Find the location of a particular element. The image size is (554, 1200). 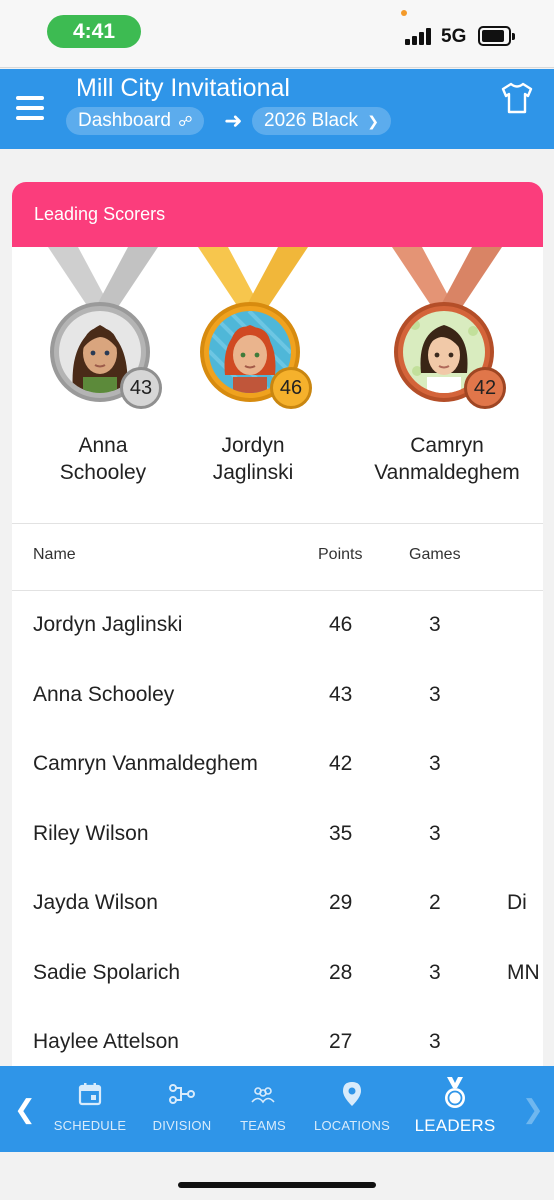

team-selector: 2026 Black ❯ is located at coordinates (322, 121).